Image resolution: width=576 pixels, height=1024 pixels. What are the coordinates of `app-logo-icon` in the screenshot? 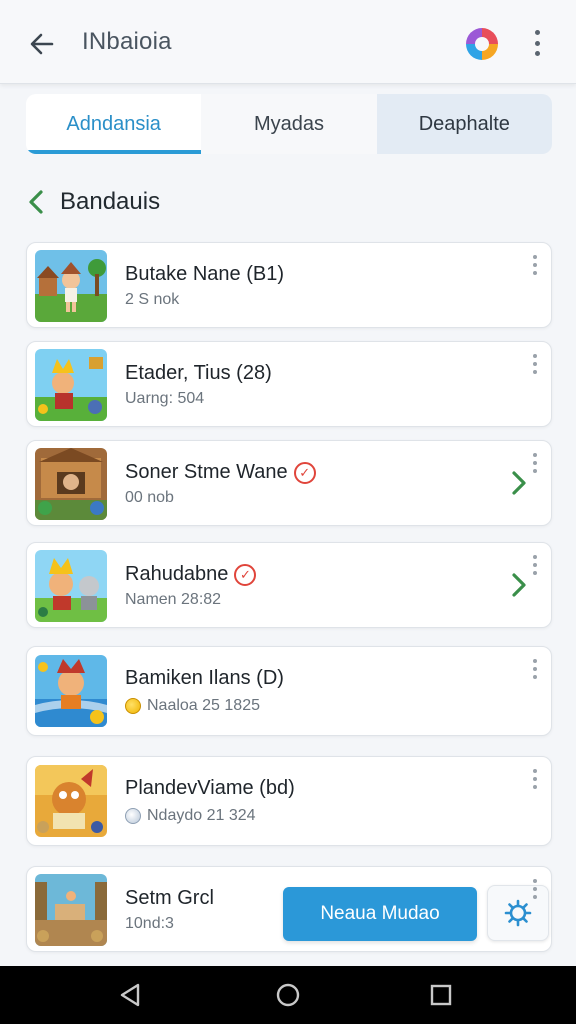 It's located at (482, 44).